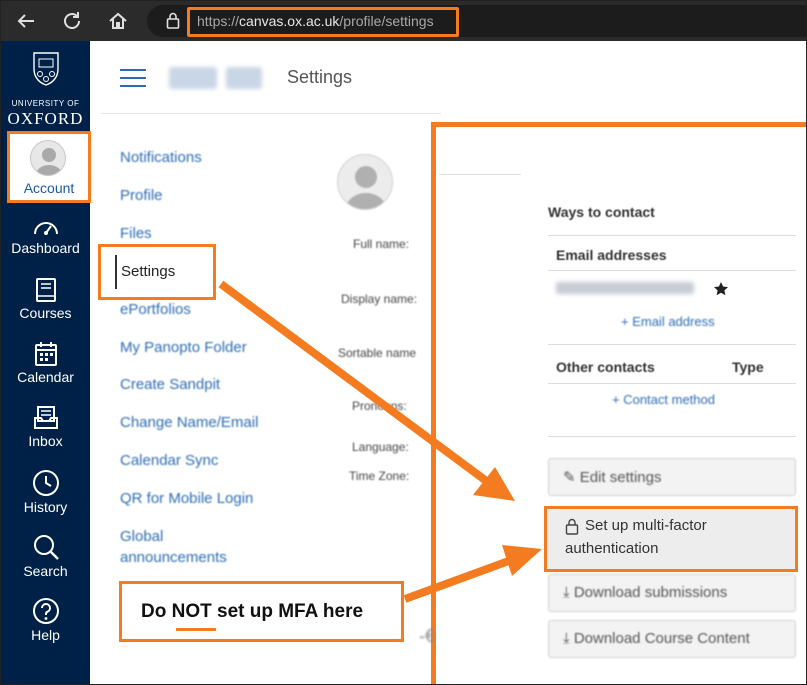 This screenshot has height=685, width=807. What do you see at coordinates (646, 525) in the screenshot?
I see `mfa-label-line1: Set up multi-factor` at bounding box center [646, 525].